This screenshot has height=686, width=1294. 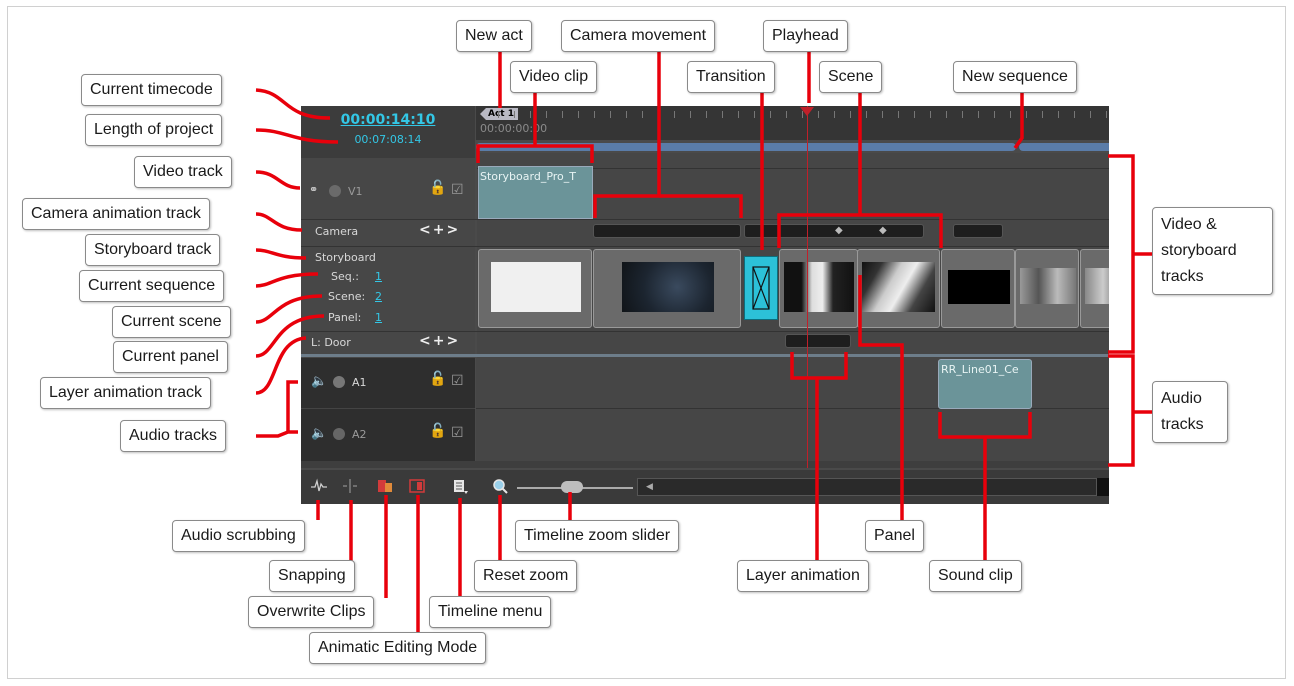 What do you see at coordinates (183, 172) in the screenshot?
I see `callout-video-track: Video track` at bounding box center [183, 172].